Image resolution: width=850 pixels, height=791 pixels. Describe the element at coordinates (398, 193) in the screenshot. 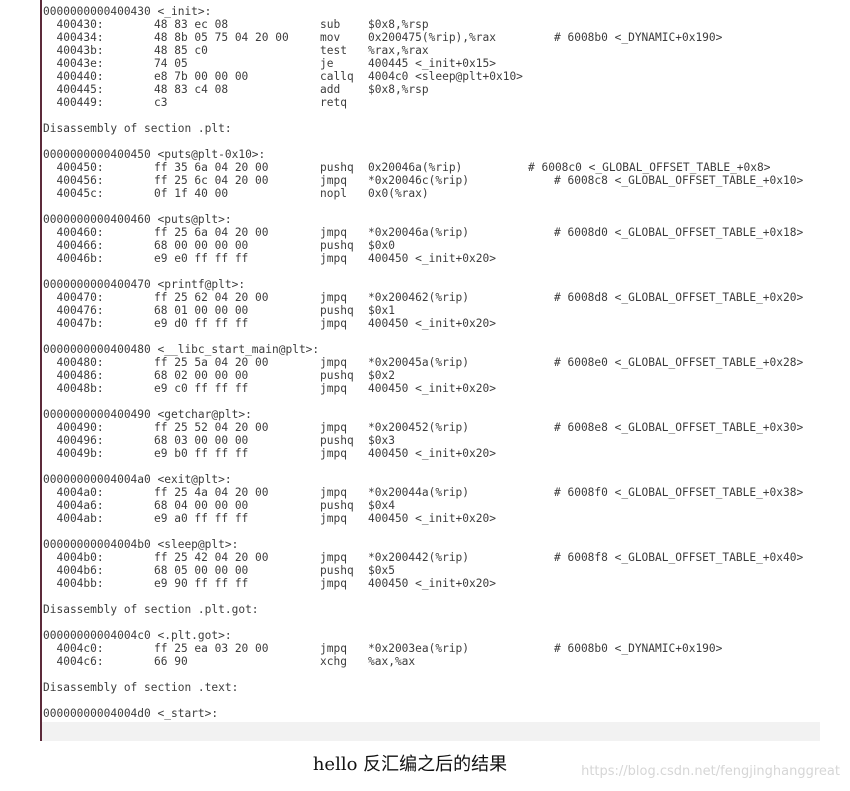

I see `operands-text: 0x0(%rax)` at that location.